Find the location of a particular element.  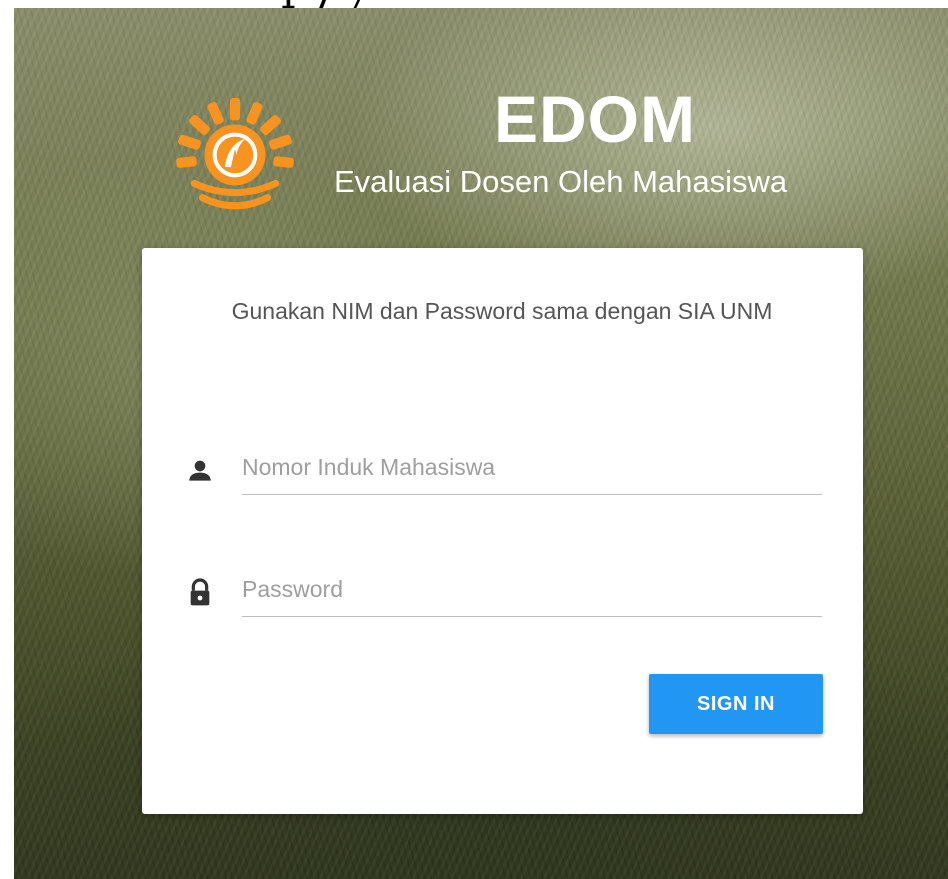

password-field is located at coordinates (502, 590).